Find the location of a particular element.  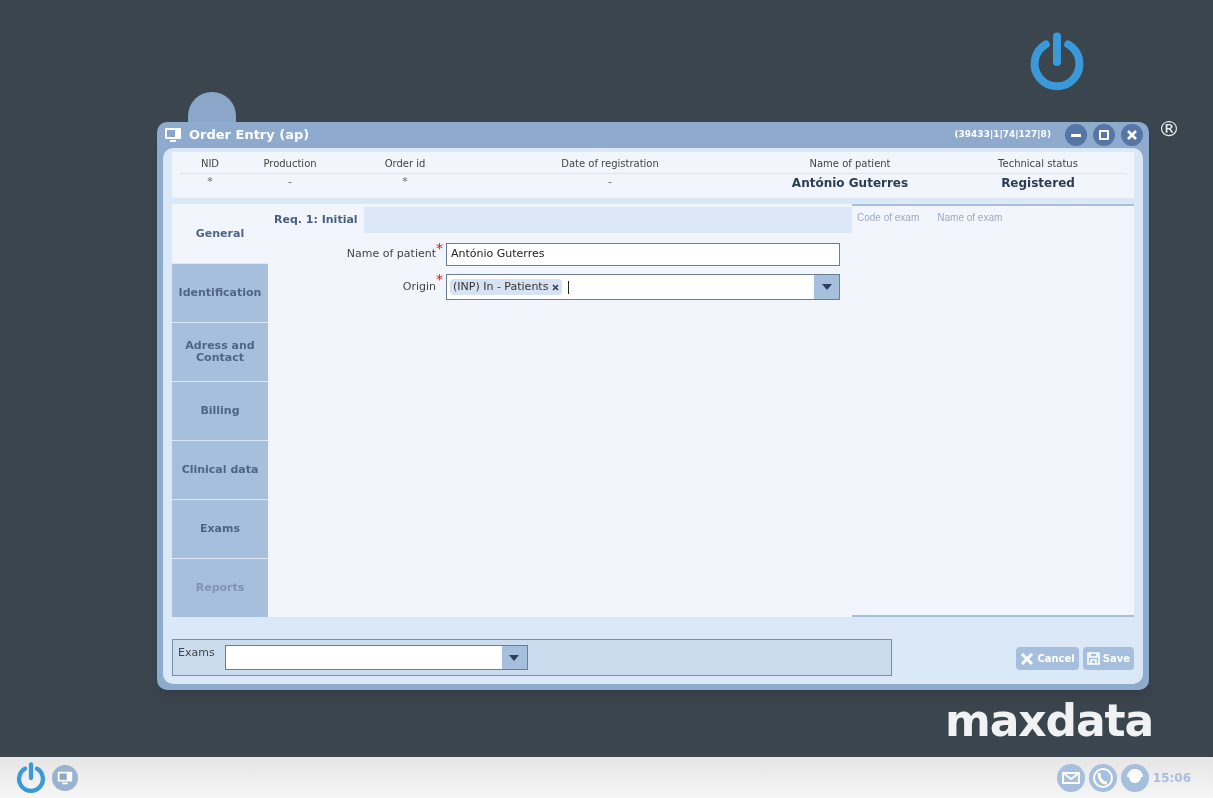

side-tab: Adress and Contact is located at coordinates (220, 351).